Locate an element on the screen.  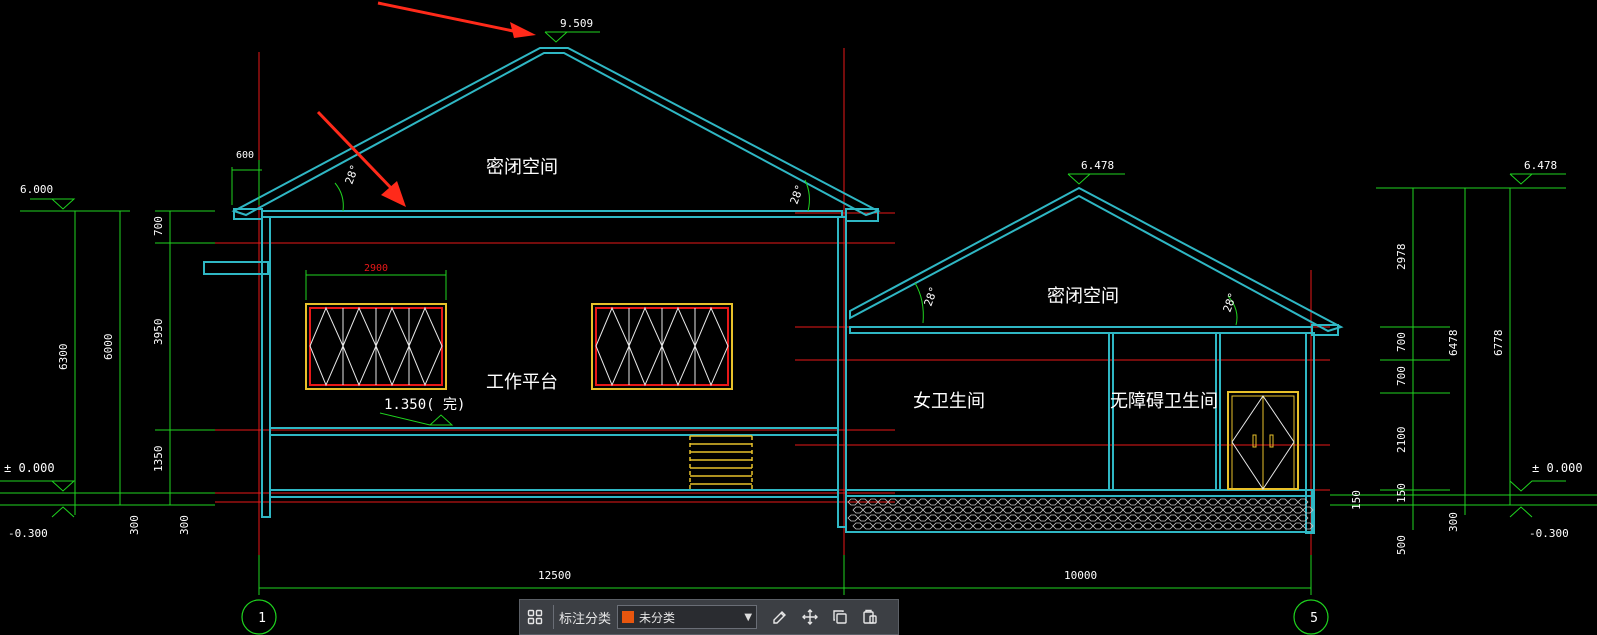
annex-ceiling-slab is located at coordinates (1081, 330).